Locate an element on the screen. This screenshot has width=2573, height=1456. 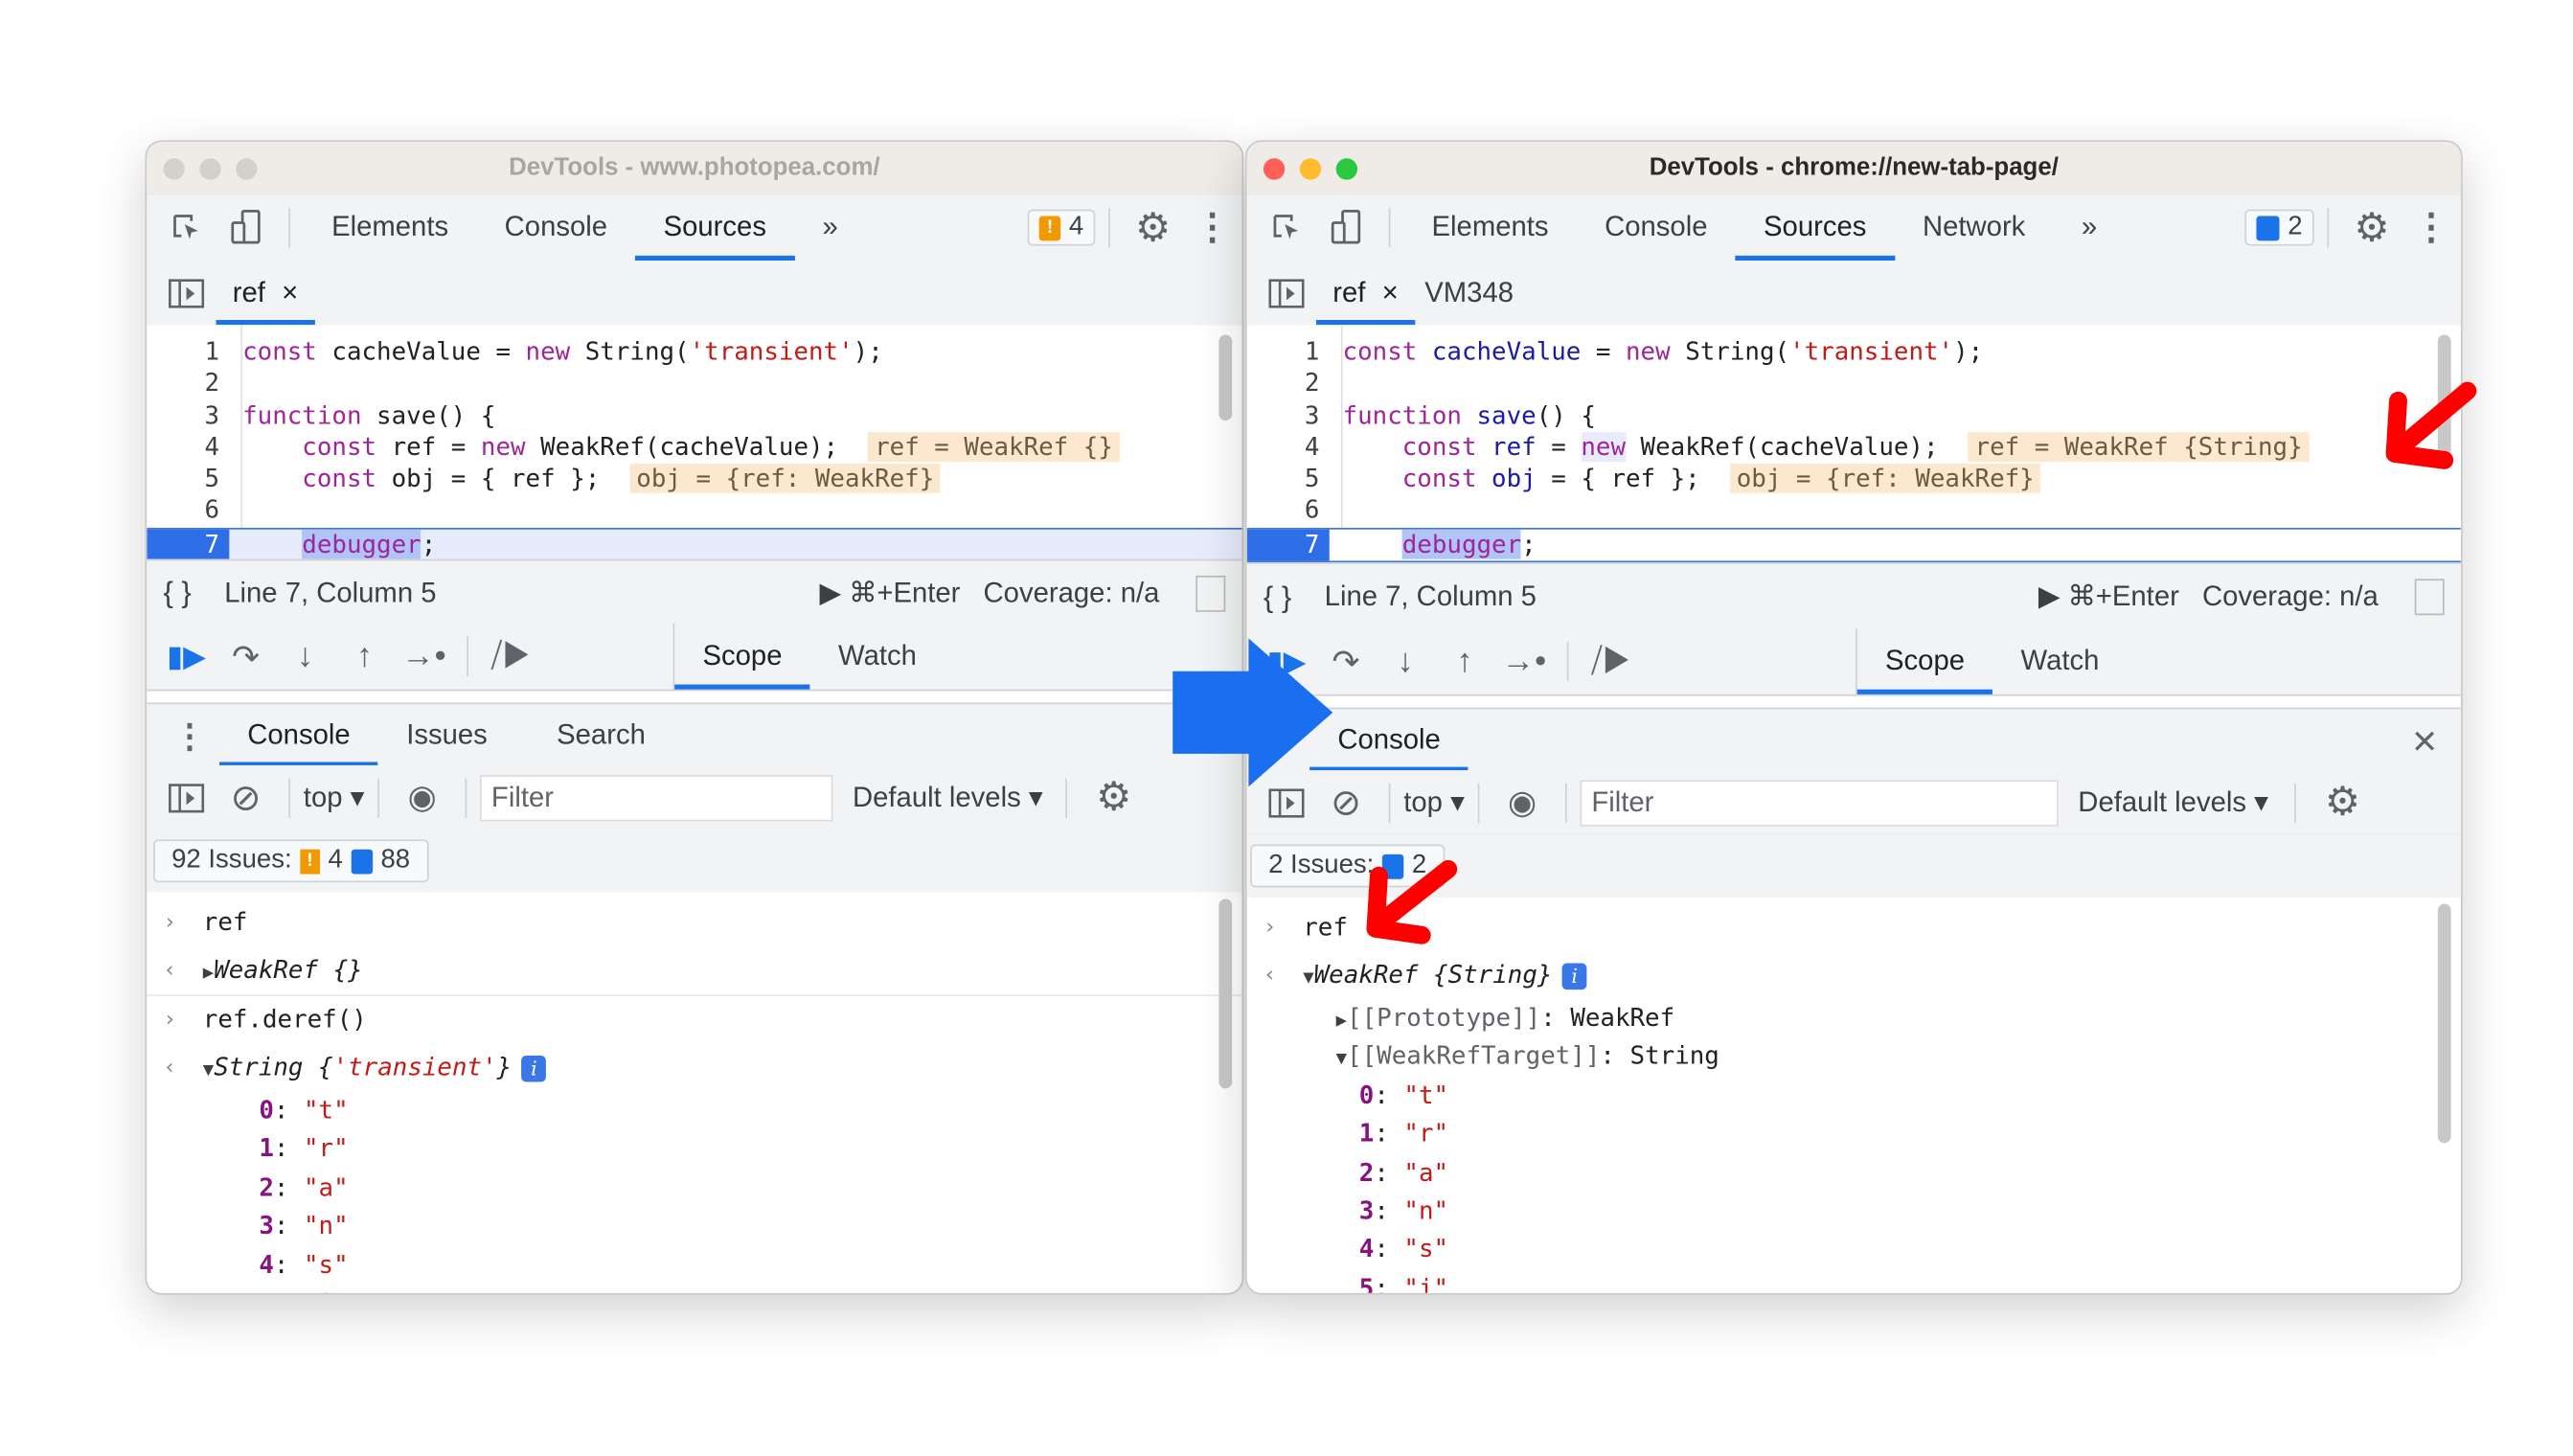
issues-badge: 2 is located at coordinates (2279, 228).